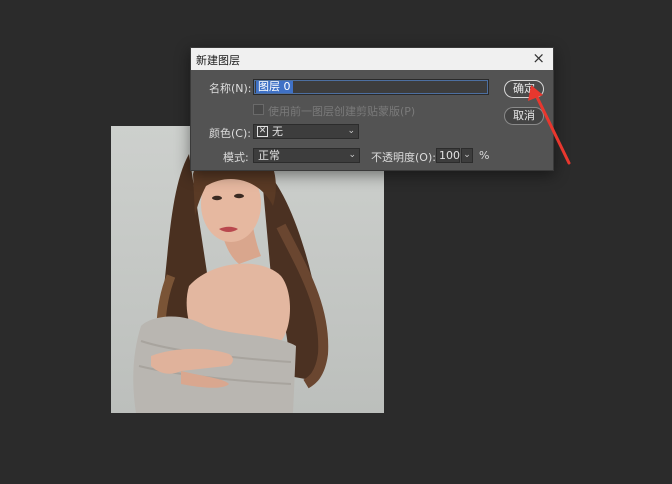  Describe the element at coordinates (258, 109) in the screenshot. I see `clip-mask-checkbox` at that location.